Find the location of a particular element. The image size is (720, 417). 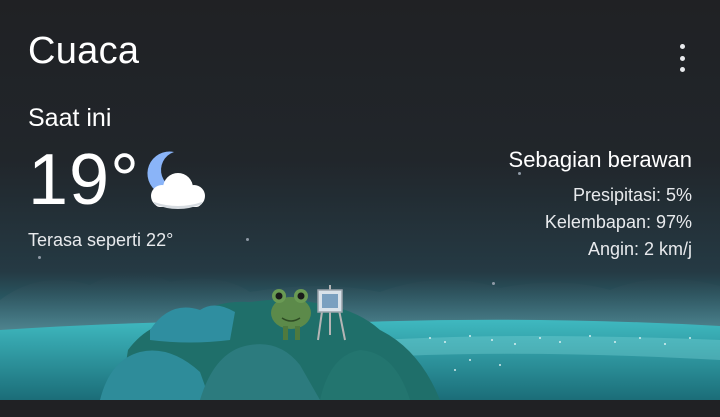

app-title: Cuaca is located at coordinates (84, 51).